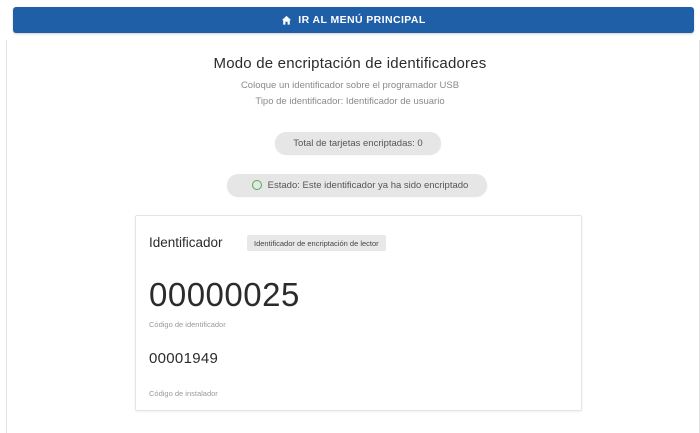 This screenshot has height=433, width=700. What do you see at coordinates (187, 324) in the screenshot?
I see `identifier-code-caption: Código de identificador` at bounding box center [187, 324].